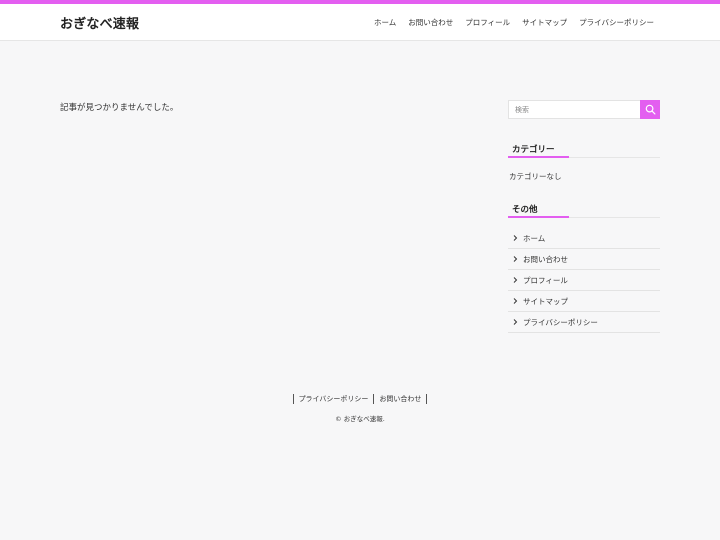  I want to click on other-title: その他, so click(525, 210).